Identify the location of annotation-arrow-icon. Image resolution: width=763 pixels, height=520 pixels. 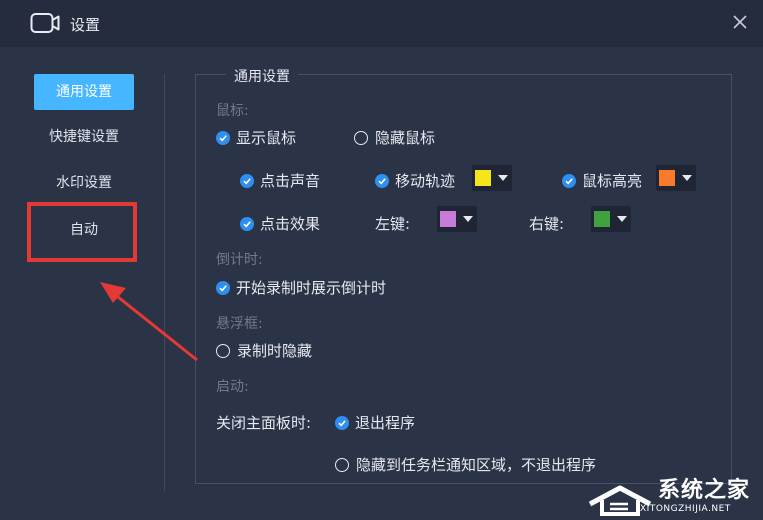
(149, 322).